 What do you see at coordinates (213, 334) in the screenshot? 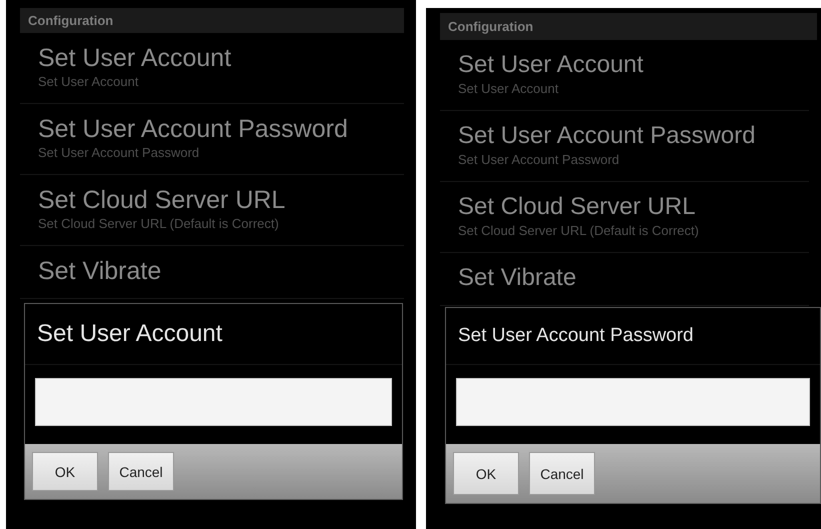
I see `dialog-title: Set User Account` at bounding box center [213, 334].